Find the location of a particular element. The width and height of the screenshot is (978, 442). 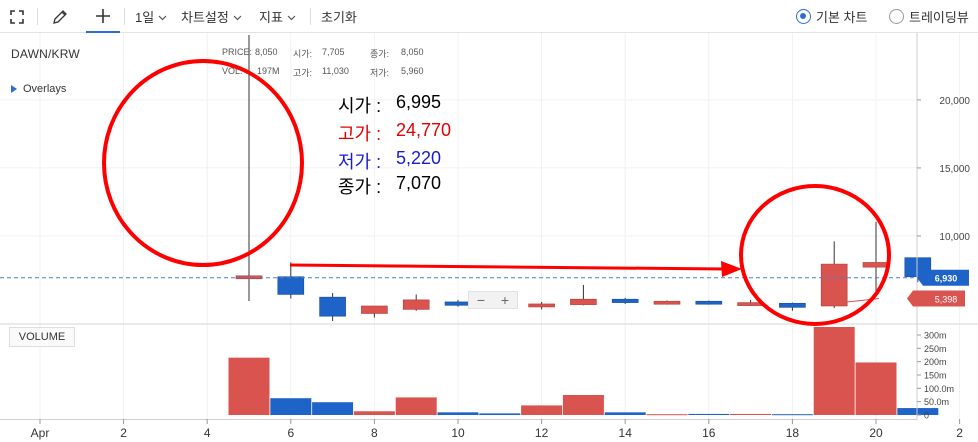

zoom-in-button: + is located at coordinates (505, 300).